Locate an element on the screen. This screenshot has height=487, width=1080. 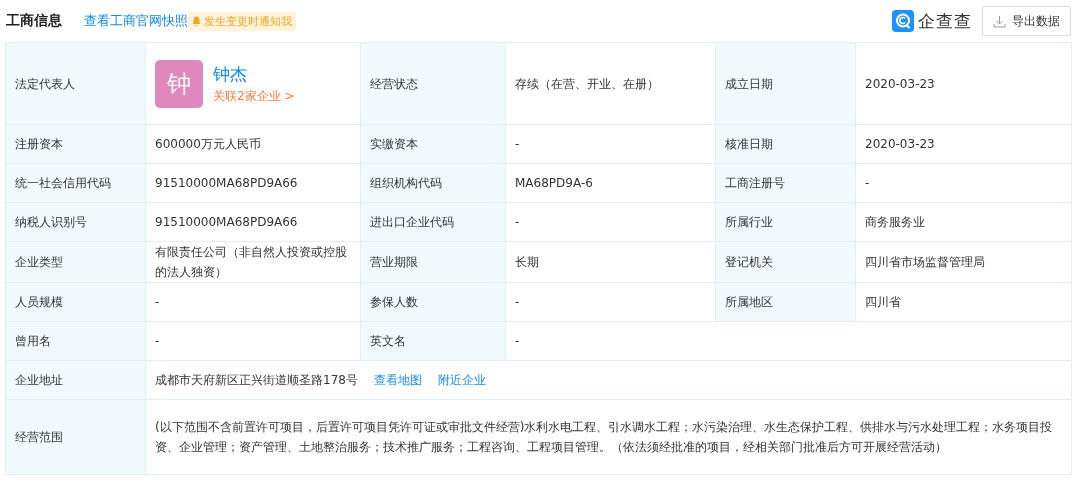
avatar: 钟 is located at coordinates (179, 83).